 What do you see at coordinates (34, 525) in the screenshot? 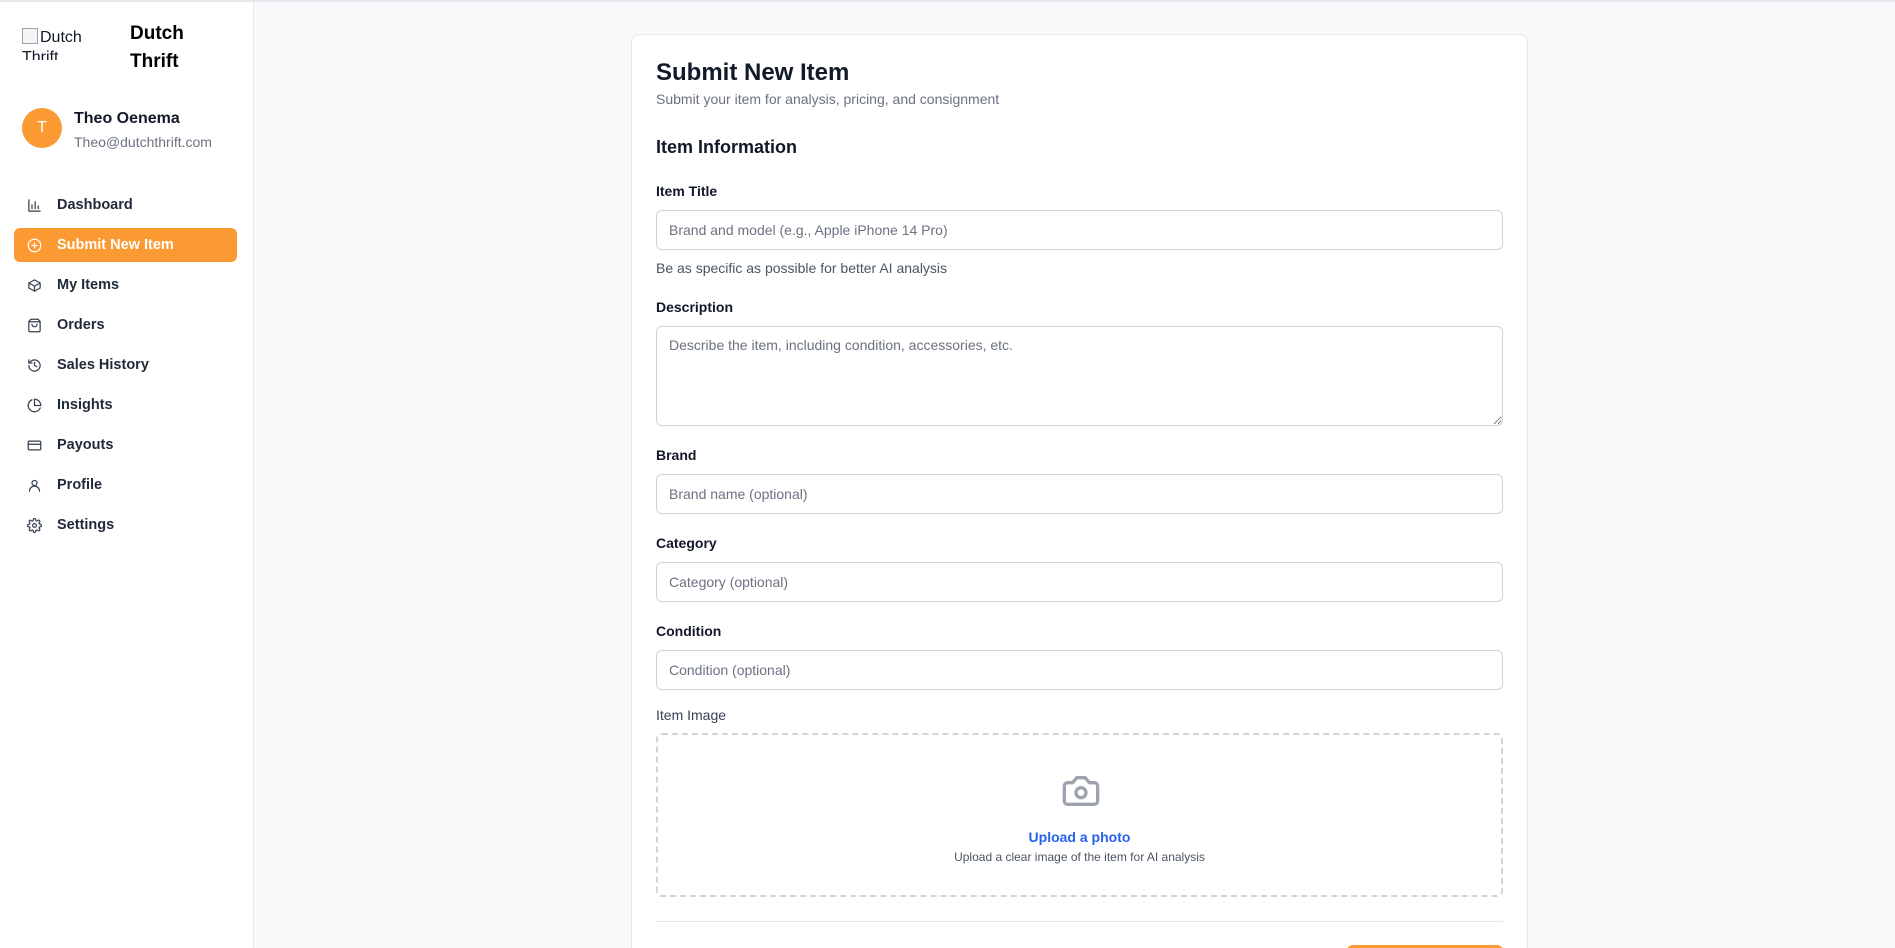
I see `gear-icon` at bounding box center [34, 525].